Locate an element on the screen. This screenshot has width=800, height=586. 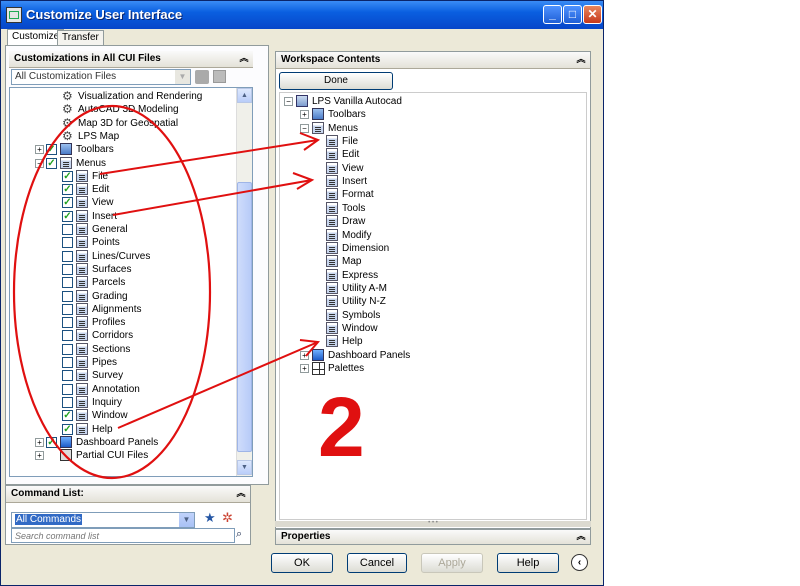
scroll-thumb is located at coordinates (244, 317).